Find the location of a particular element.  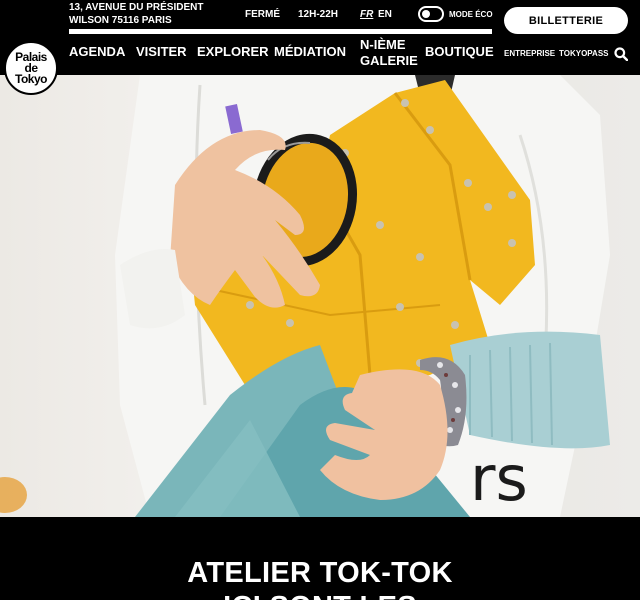

event-title: ATELIER TOK-TOK is located at coordinates (320, 573).